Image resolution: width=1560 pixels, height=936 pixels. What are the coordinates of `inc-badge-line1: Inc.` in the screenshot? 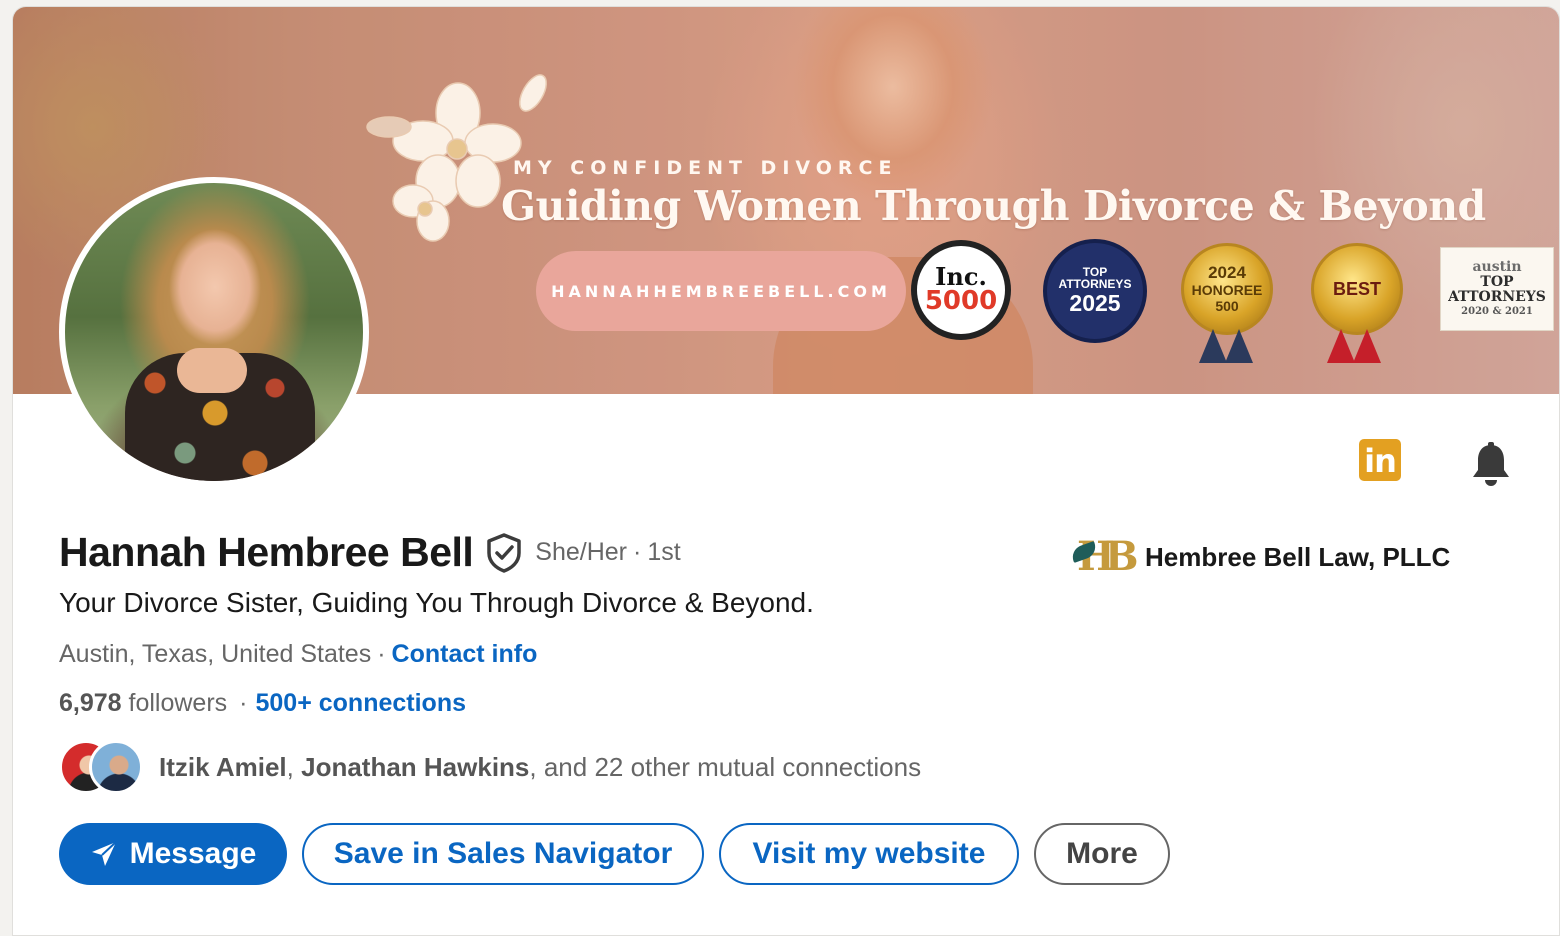 It's located at (961, 276).